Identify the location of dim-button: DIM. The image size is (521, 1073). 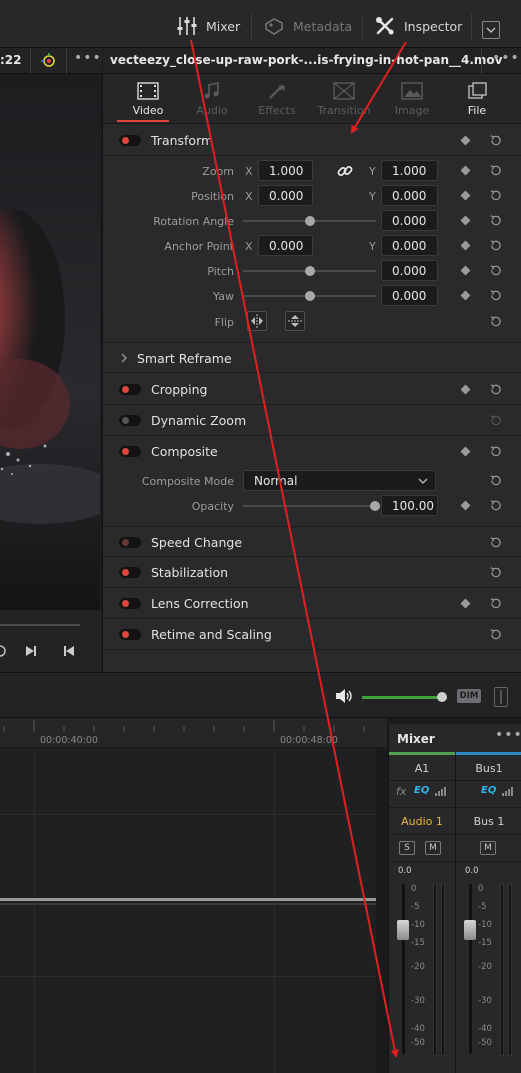
(469, 696).